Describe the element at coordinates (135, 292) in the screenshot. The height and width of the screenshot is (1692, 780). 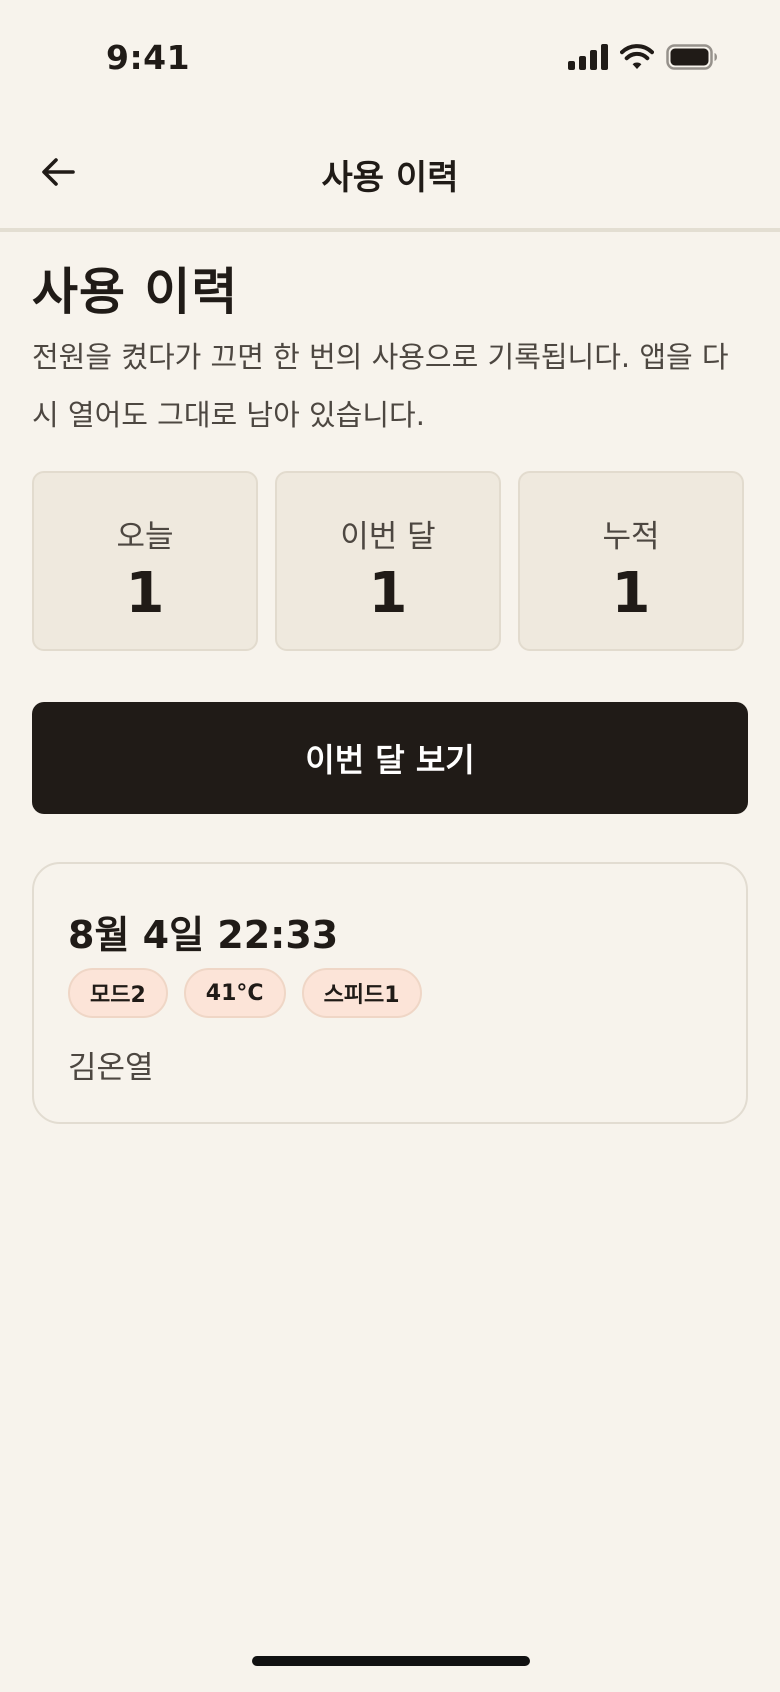
I see `page-title: 사용 이력` at that location.